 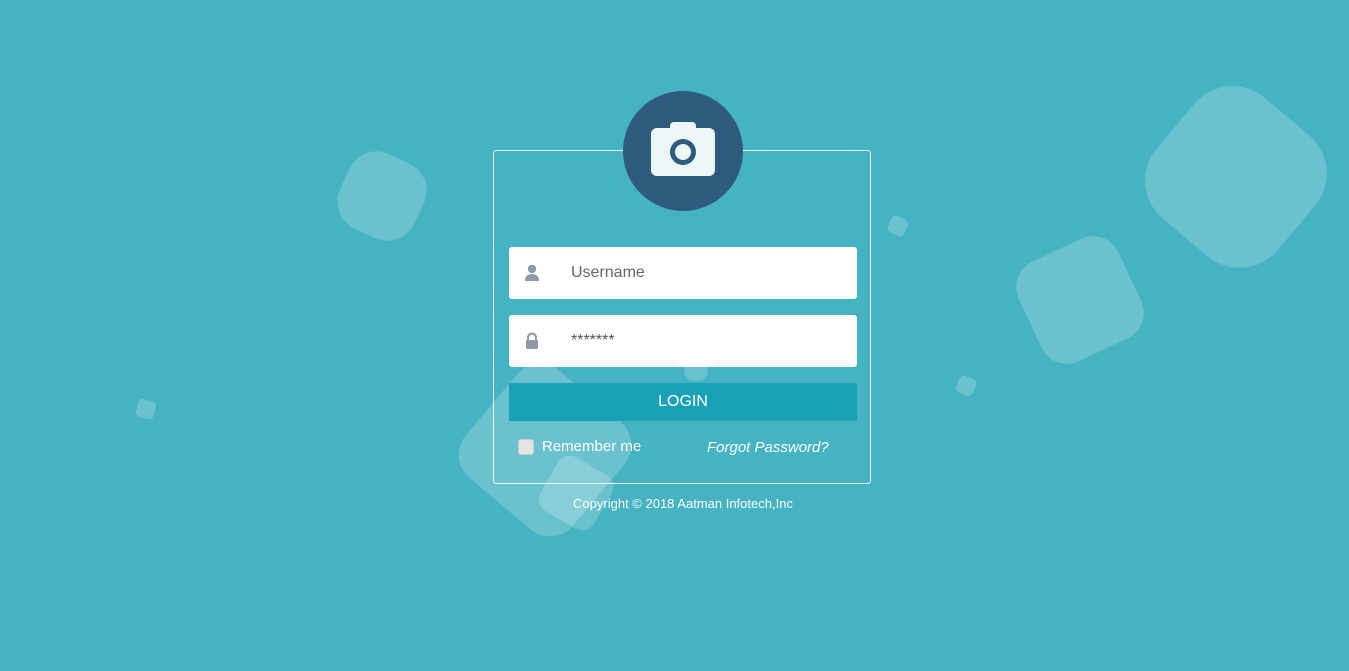 What do you see at coordinates (711, 273) in the screenshot?
I see `username-input` at bounding box center [711, 273].